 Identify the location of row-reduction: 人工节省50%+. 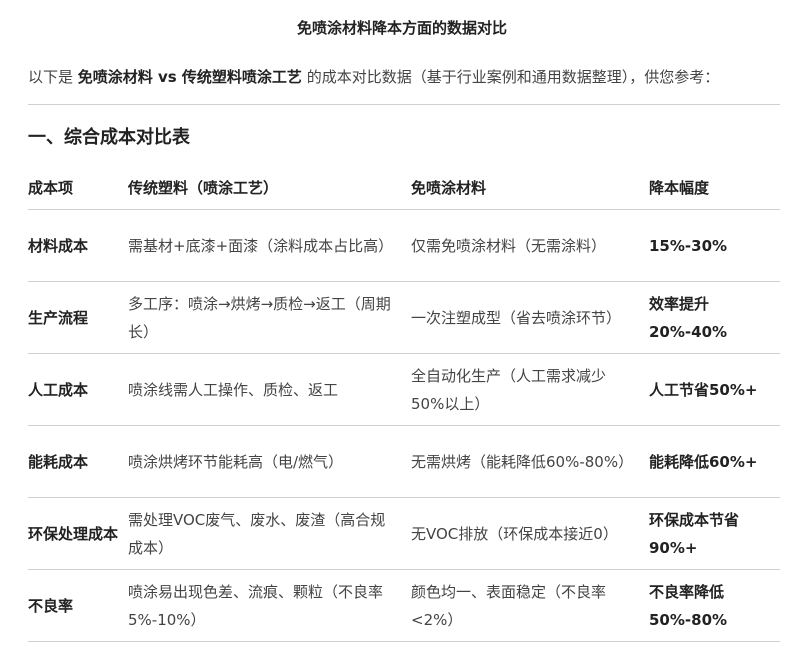
(714, 389).